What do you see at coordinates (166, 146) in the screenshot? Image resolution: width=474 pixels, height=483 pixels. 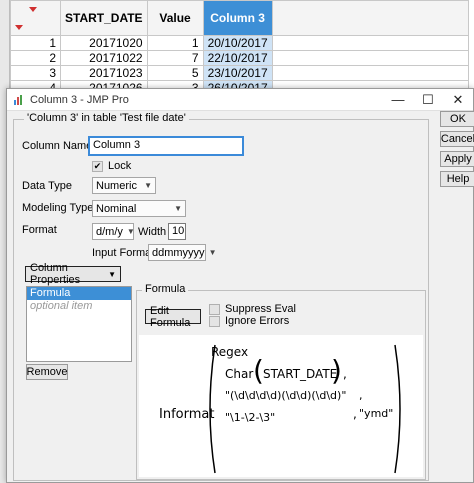 I see `column-name-input: Column 3` at bounding box center [166, 146].